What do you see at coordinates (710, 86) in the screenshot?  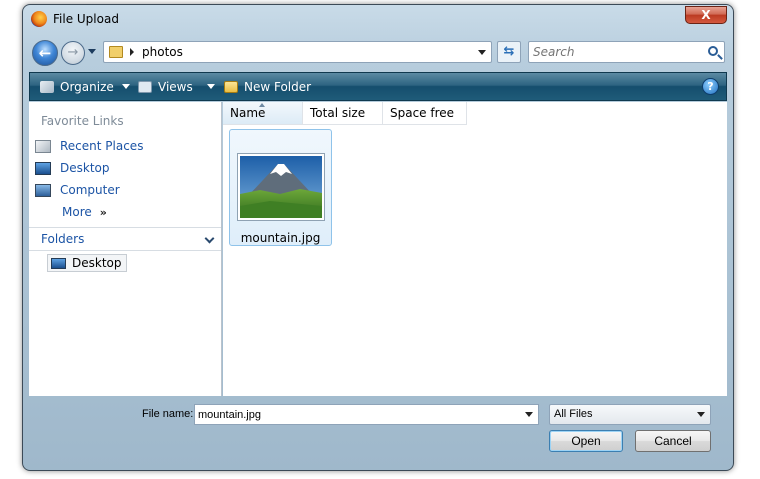 I see `help-icon: ?` at bounding box center [710, 86].